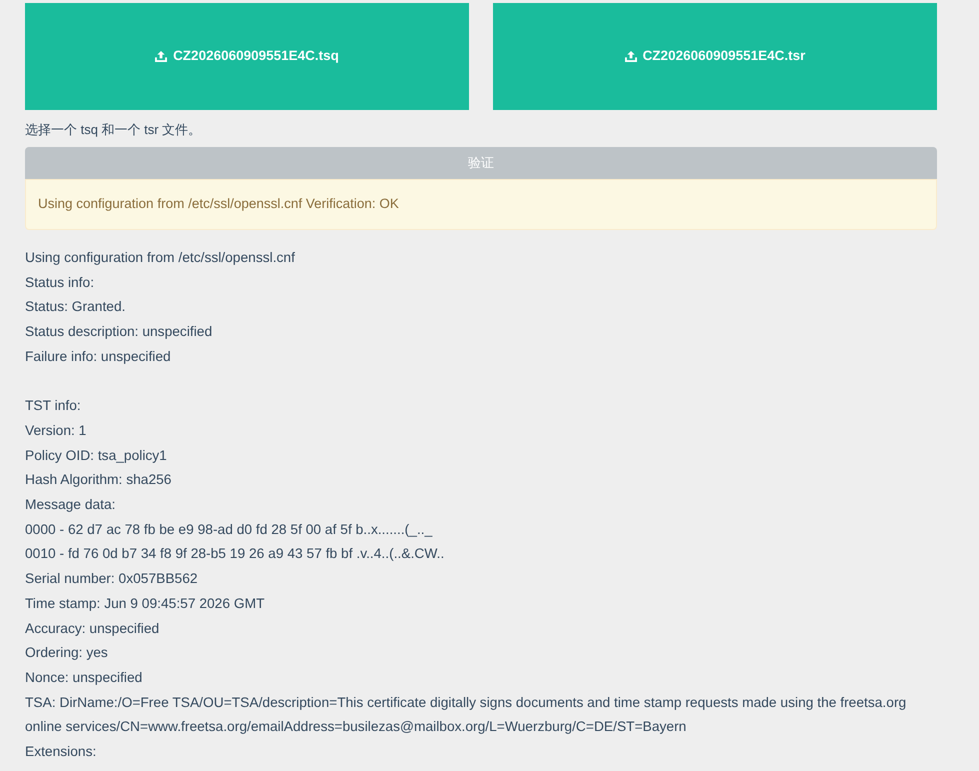 The height and width of the screenshot is (771, 979). What do you see at coordinates (98, 357) in the screenshot?
I see `output-line: Failure info: unspecified` at bounding box center [98, 357].